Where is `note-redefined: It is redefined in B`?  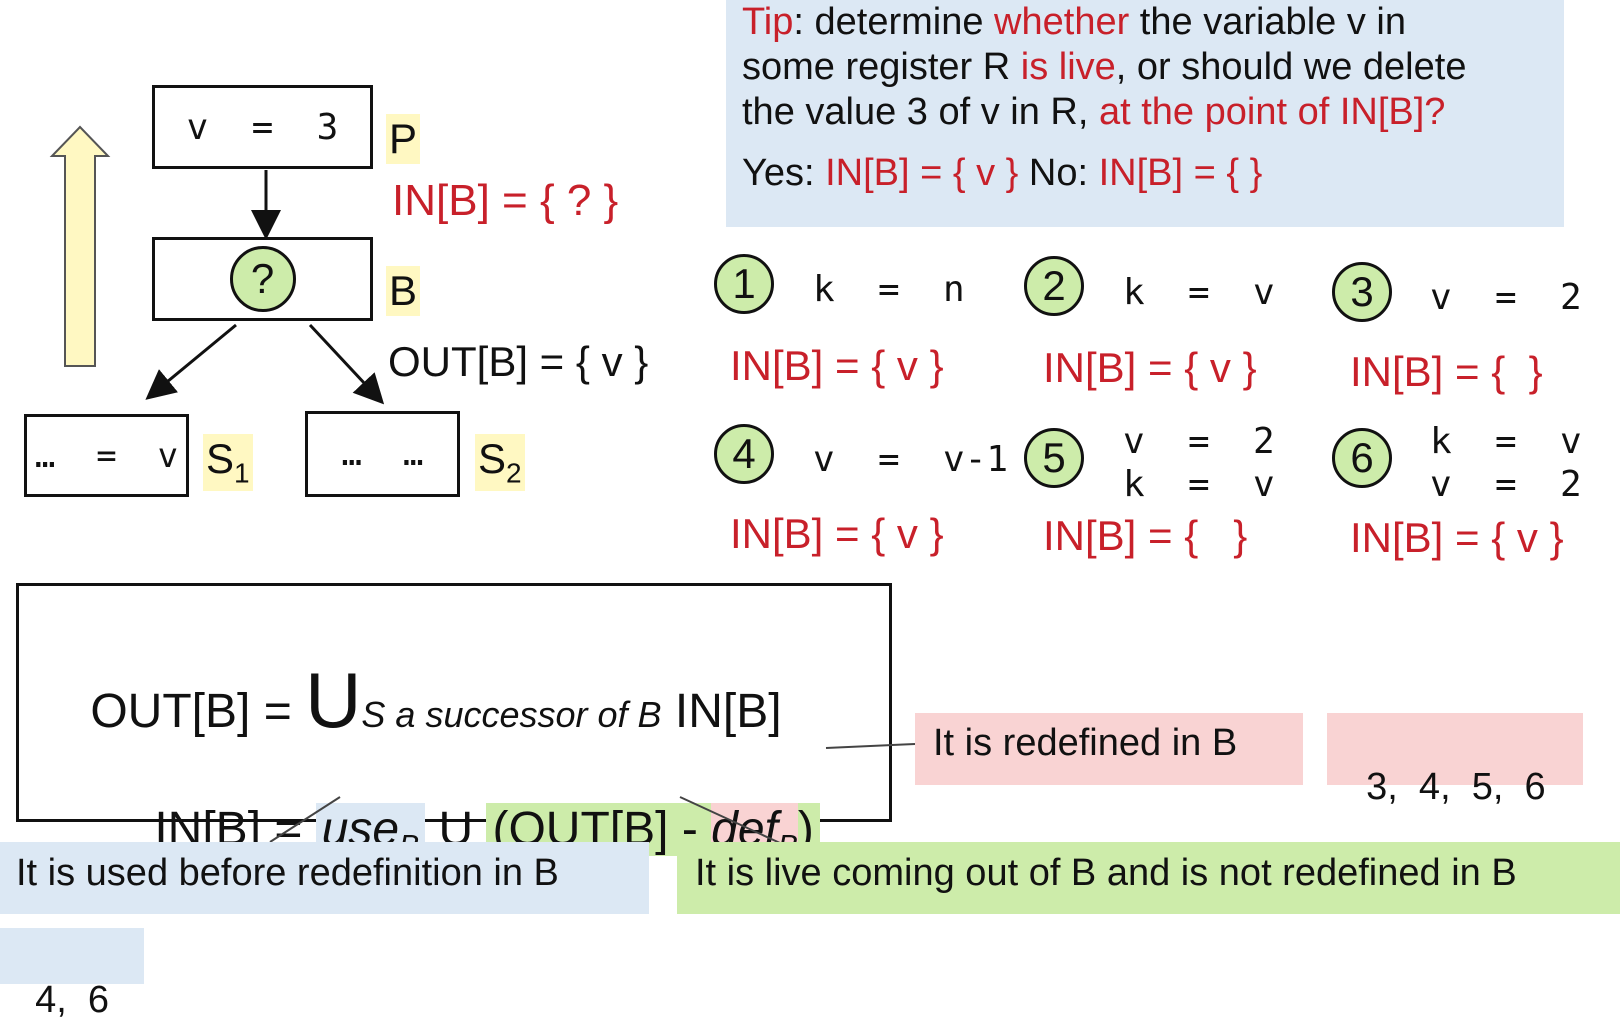 note-redefined: It is redefined in B is located at coordinates (1109, 749).